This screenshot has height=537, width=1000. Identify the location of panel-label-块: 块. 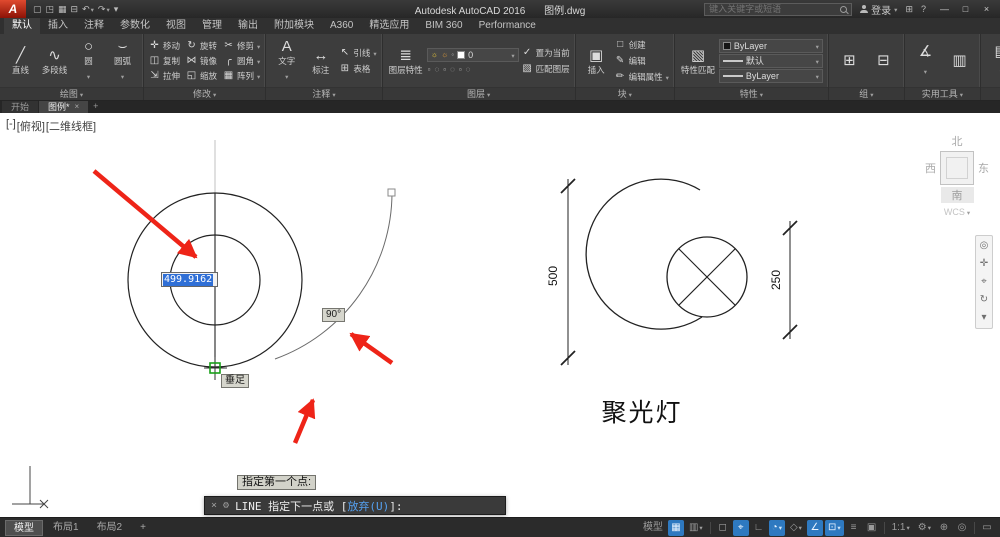
(624, 93).